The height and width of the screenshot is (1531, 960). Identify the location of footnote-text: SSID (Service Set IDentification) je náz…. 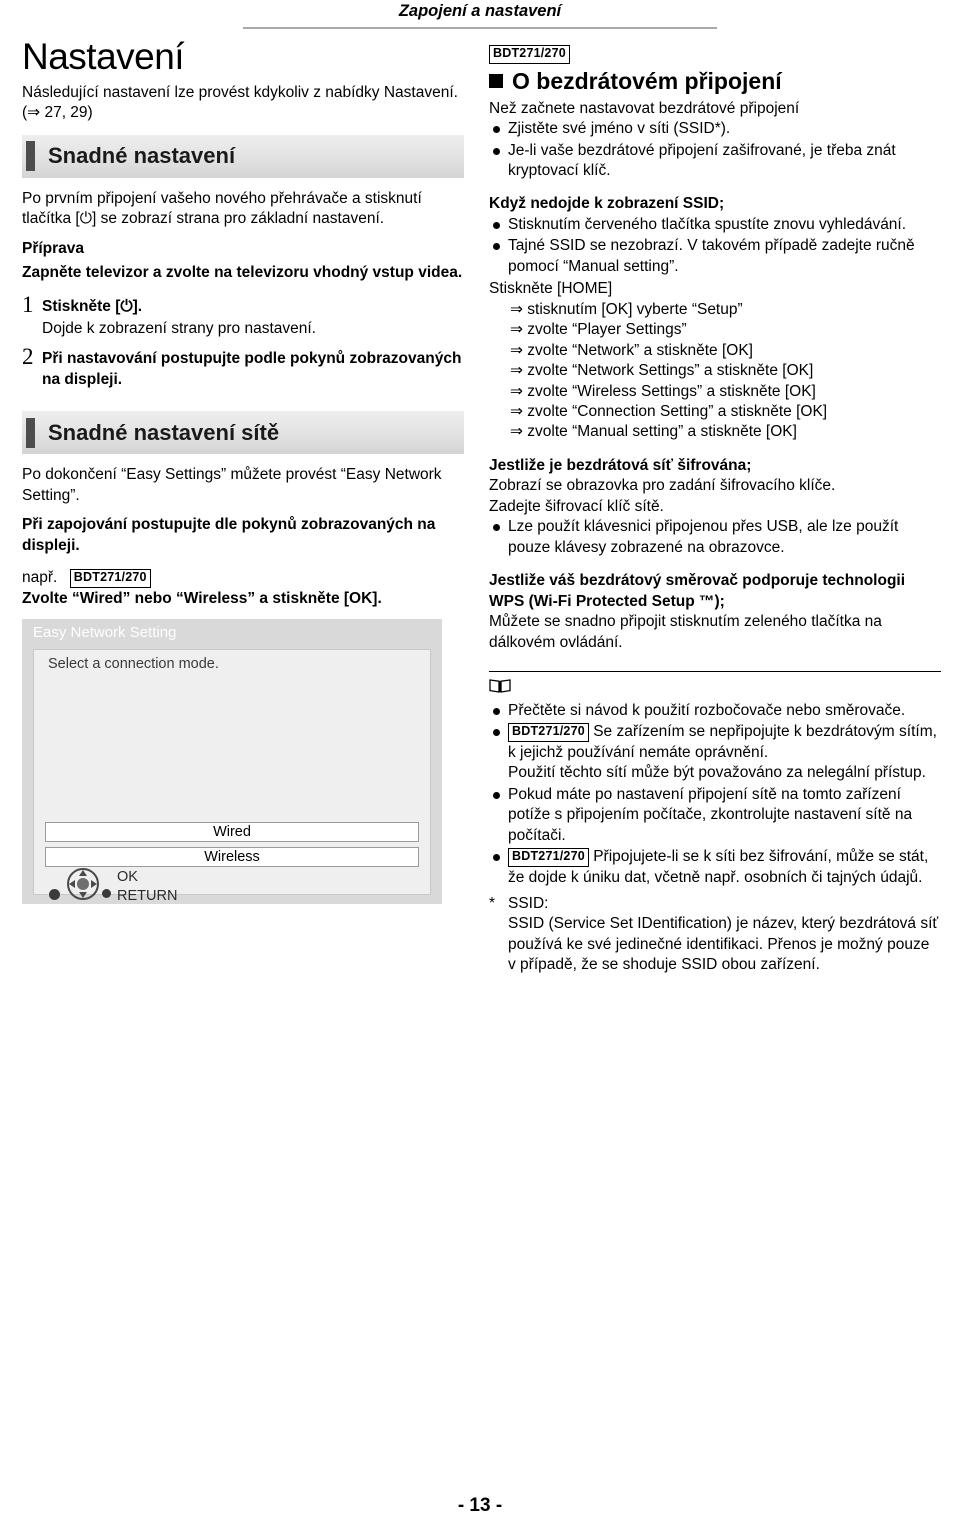
(723, 944).